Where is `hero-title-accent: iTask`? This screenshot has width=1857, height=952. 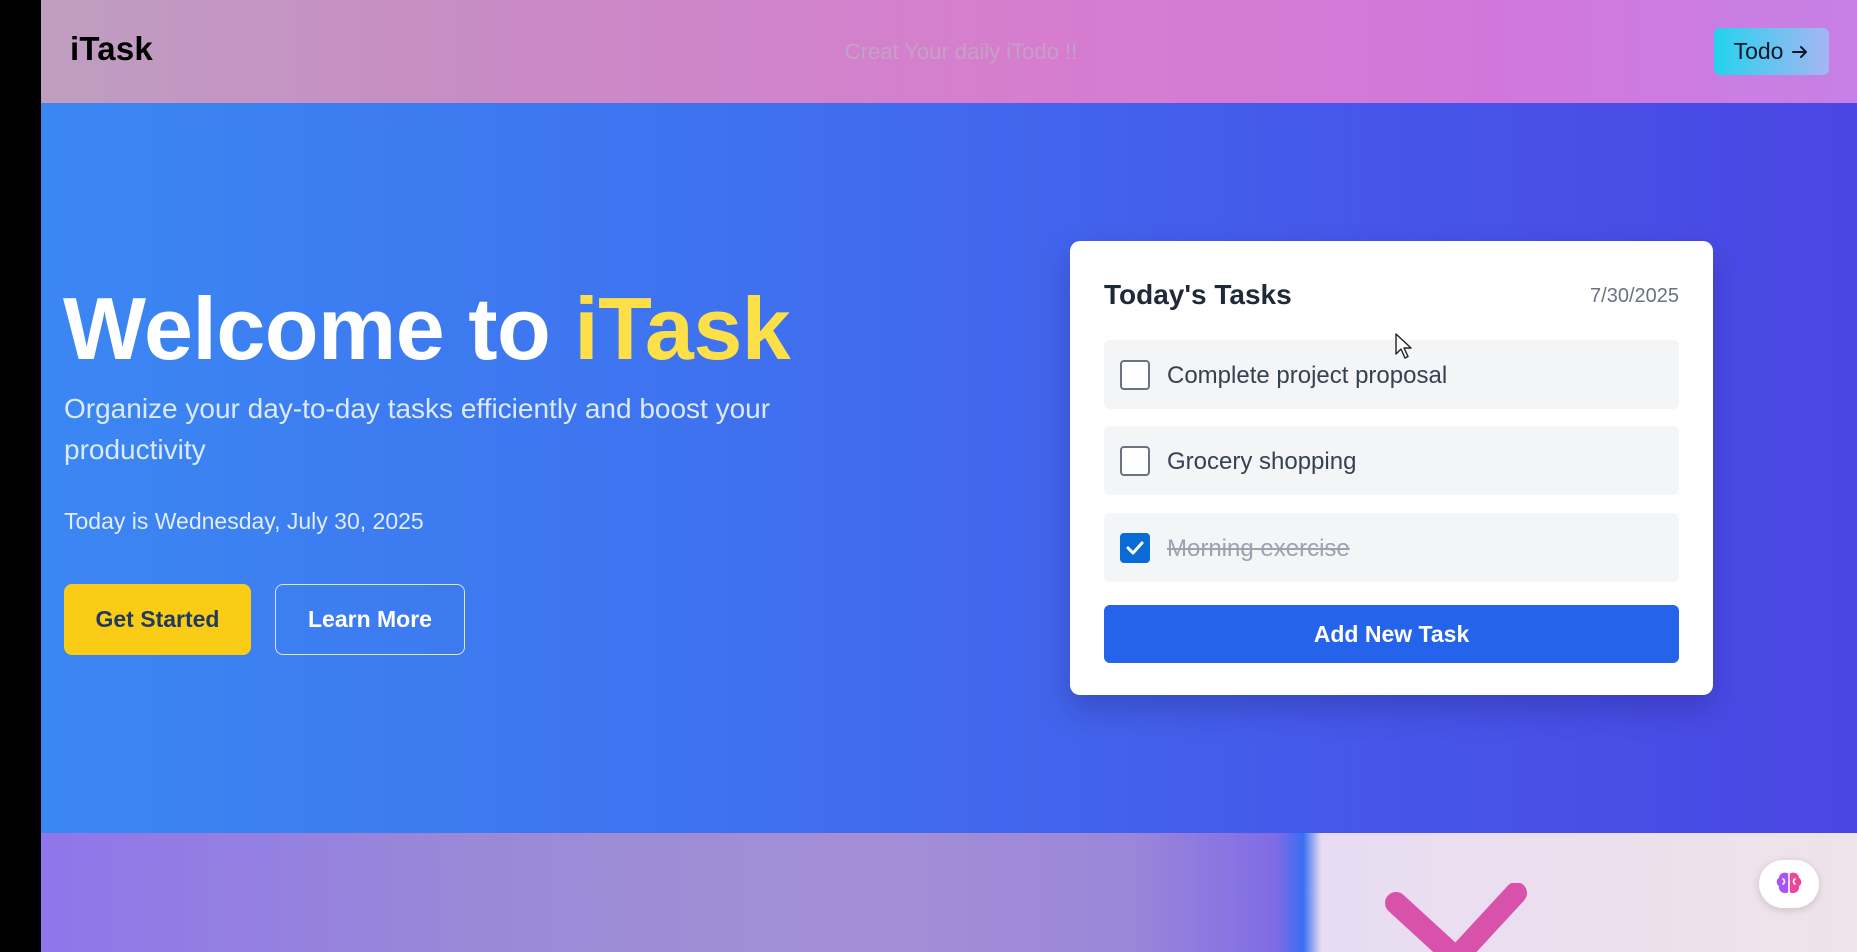 hero-title-accent: iTask is located at coordinates (682, 328).